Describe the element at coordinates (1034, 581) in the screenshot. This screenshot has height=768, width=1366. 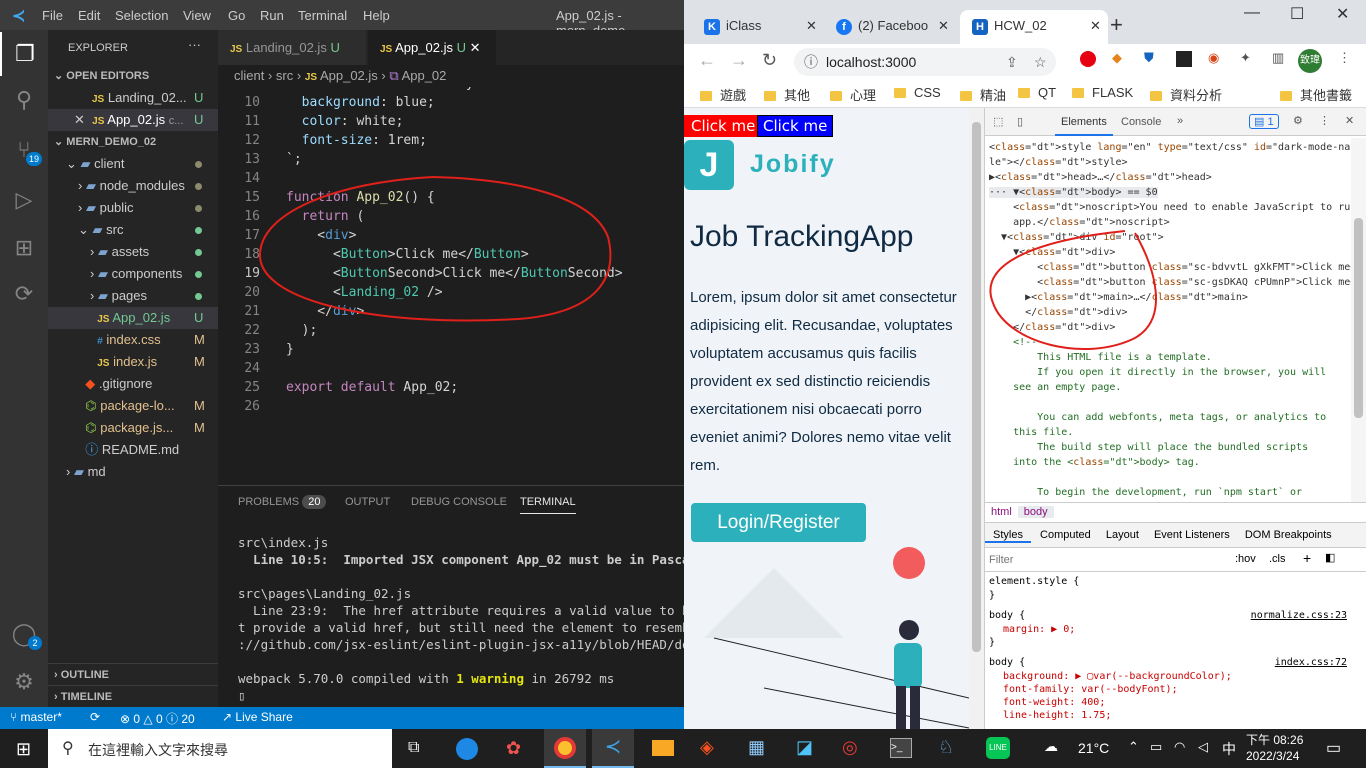
I see `css-selector: element.style {` at that location.